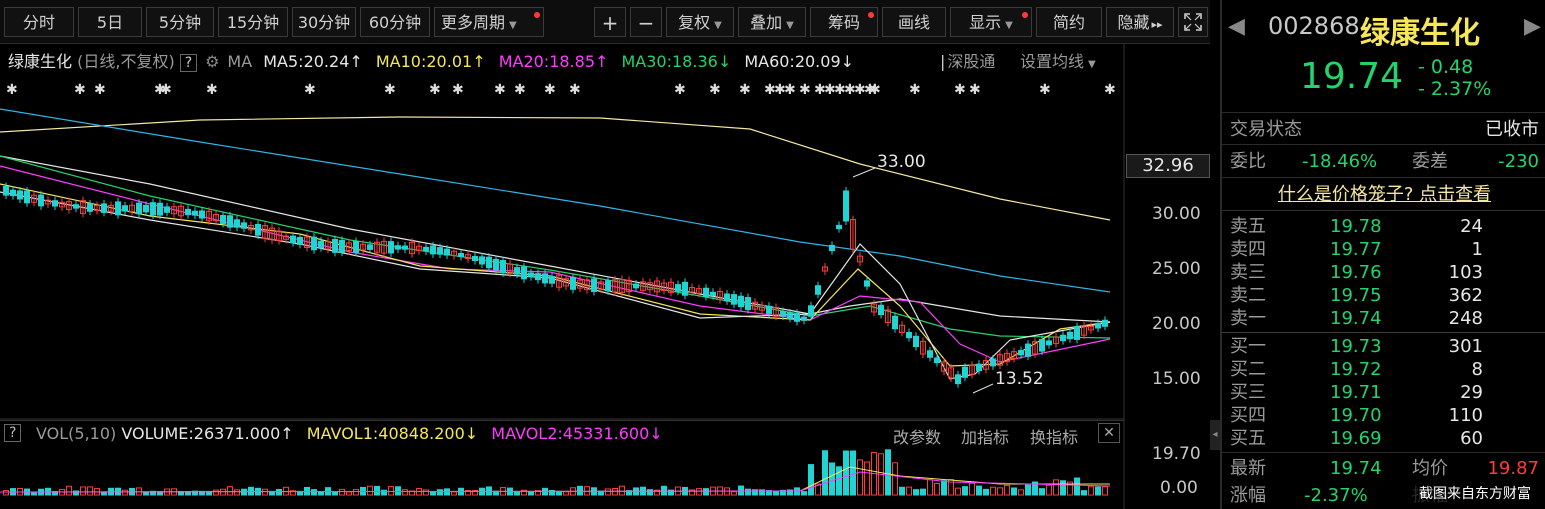  Describe the element at coordinates (1383, 295) in the screenshot. I see `ask-row: 卖二 19.75 362` at that location.